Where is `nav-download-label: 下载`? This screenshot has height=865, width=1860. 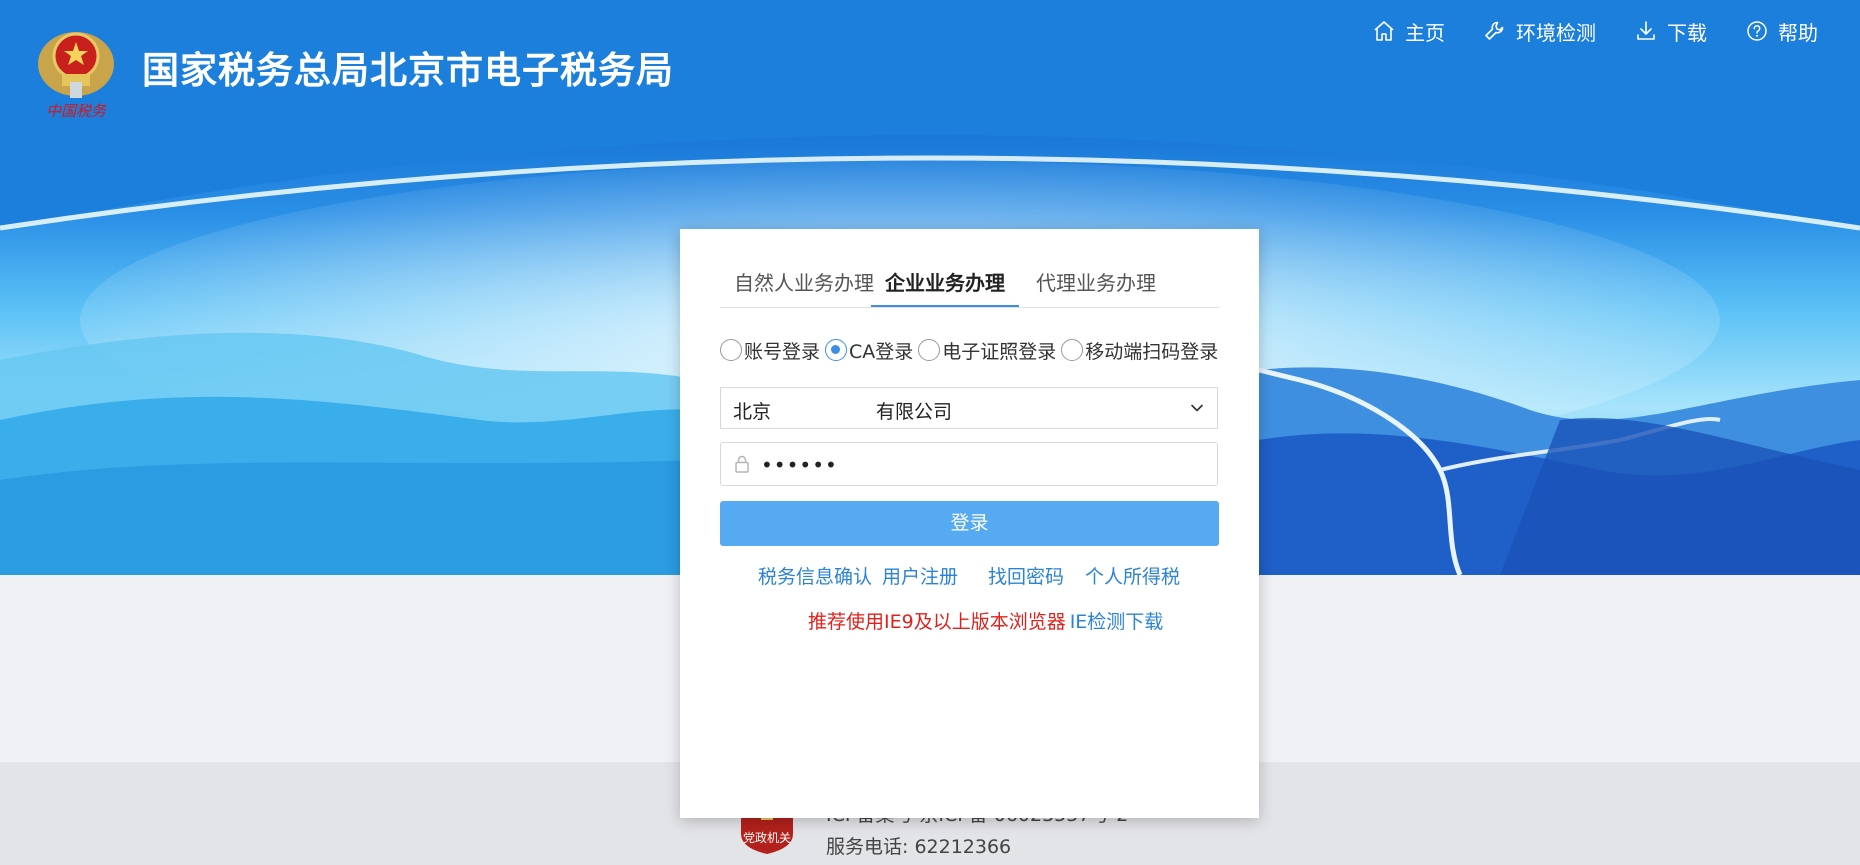 nav-download-label: 下载 is located at coordinates (1687, 32).